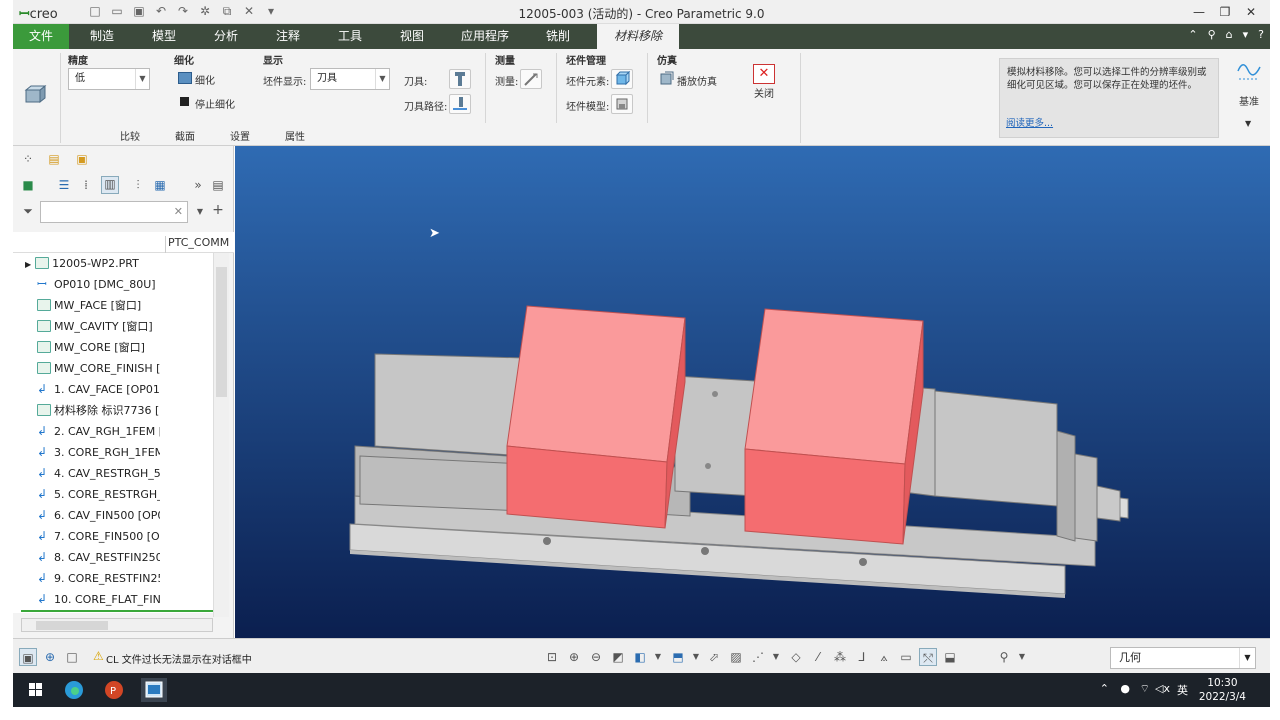  Describe the element at coordinates (1104, 688) in the screenshot. I see `chevron-up-icon: ⌃` at that location.